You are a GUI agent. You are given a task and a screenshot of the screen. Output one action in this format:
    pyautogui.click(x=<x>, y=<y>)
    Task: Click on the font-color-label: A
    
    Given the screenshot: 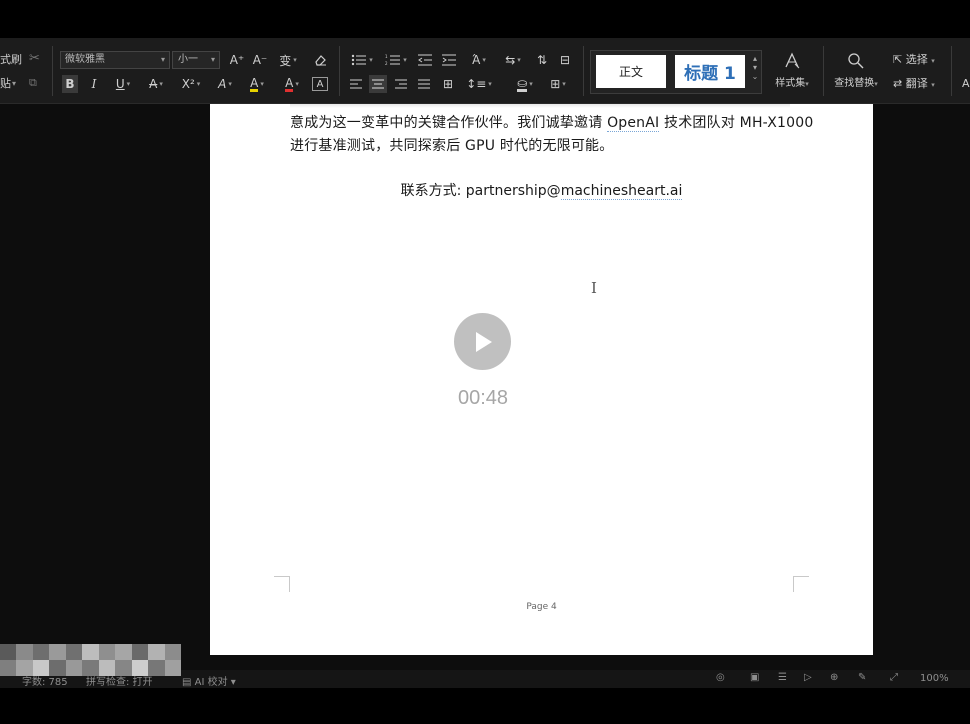 What is the action you would take?
    pyautogui.click(x=289, y=83)
    